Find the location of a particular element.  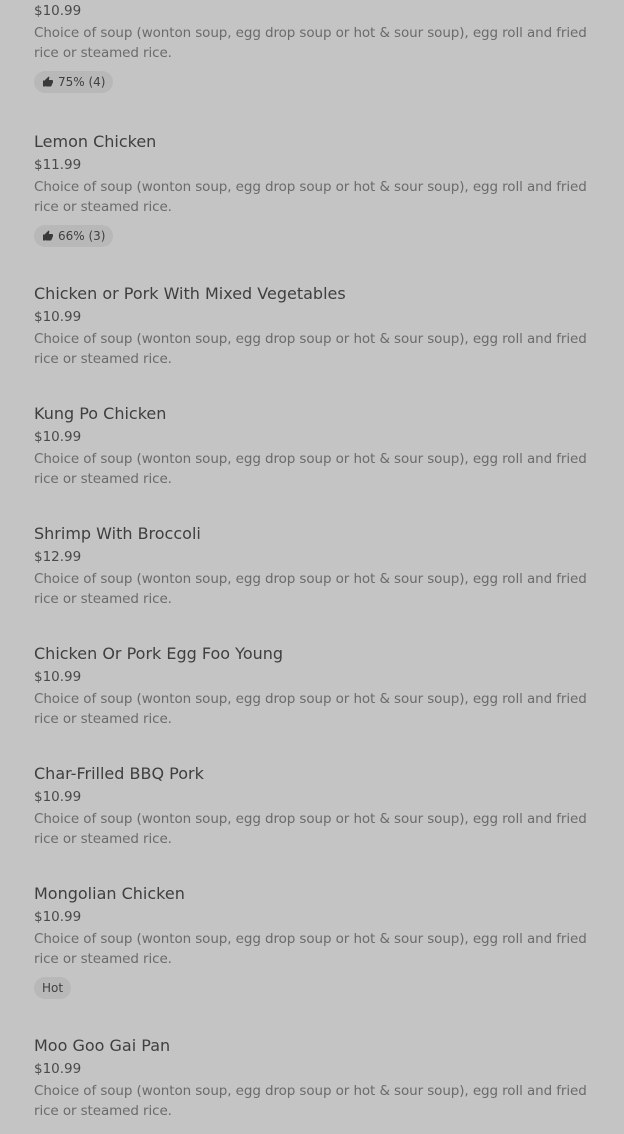

item-title: Chicken Or Pork Egg Foo Young is located at coordinates (159, 653).